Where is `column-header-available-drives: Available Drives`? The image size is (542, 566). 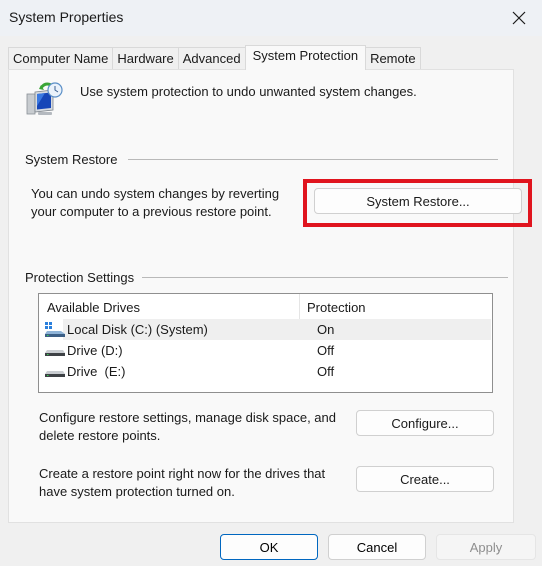 column-header-available-drives: Available Drives is located at coordinates (93, 307).